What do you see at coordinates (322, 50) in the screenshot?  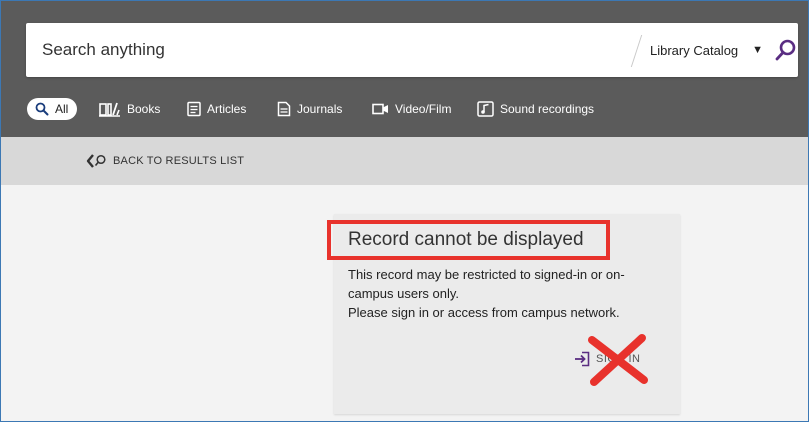 I see `search-input` at bounding box center [322, 50].